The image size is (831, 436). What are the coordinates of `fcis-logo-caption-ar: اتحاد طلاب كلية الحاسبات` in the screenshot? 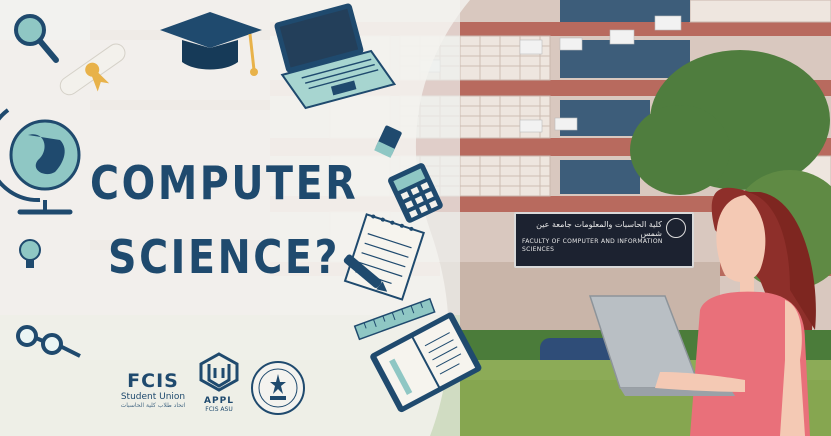 It's located at (153, 405).